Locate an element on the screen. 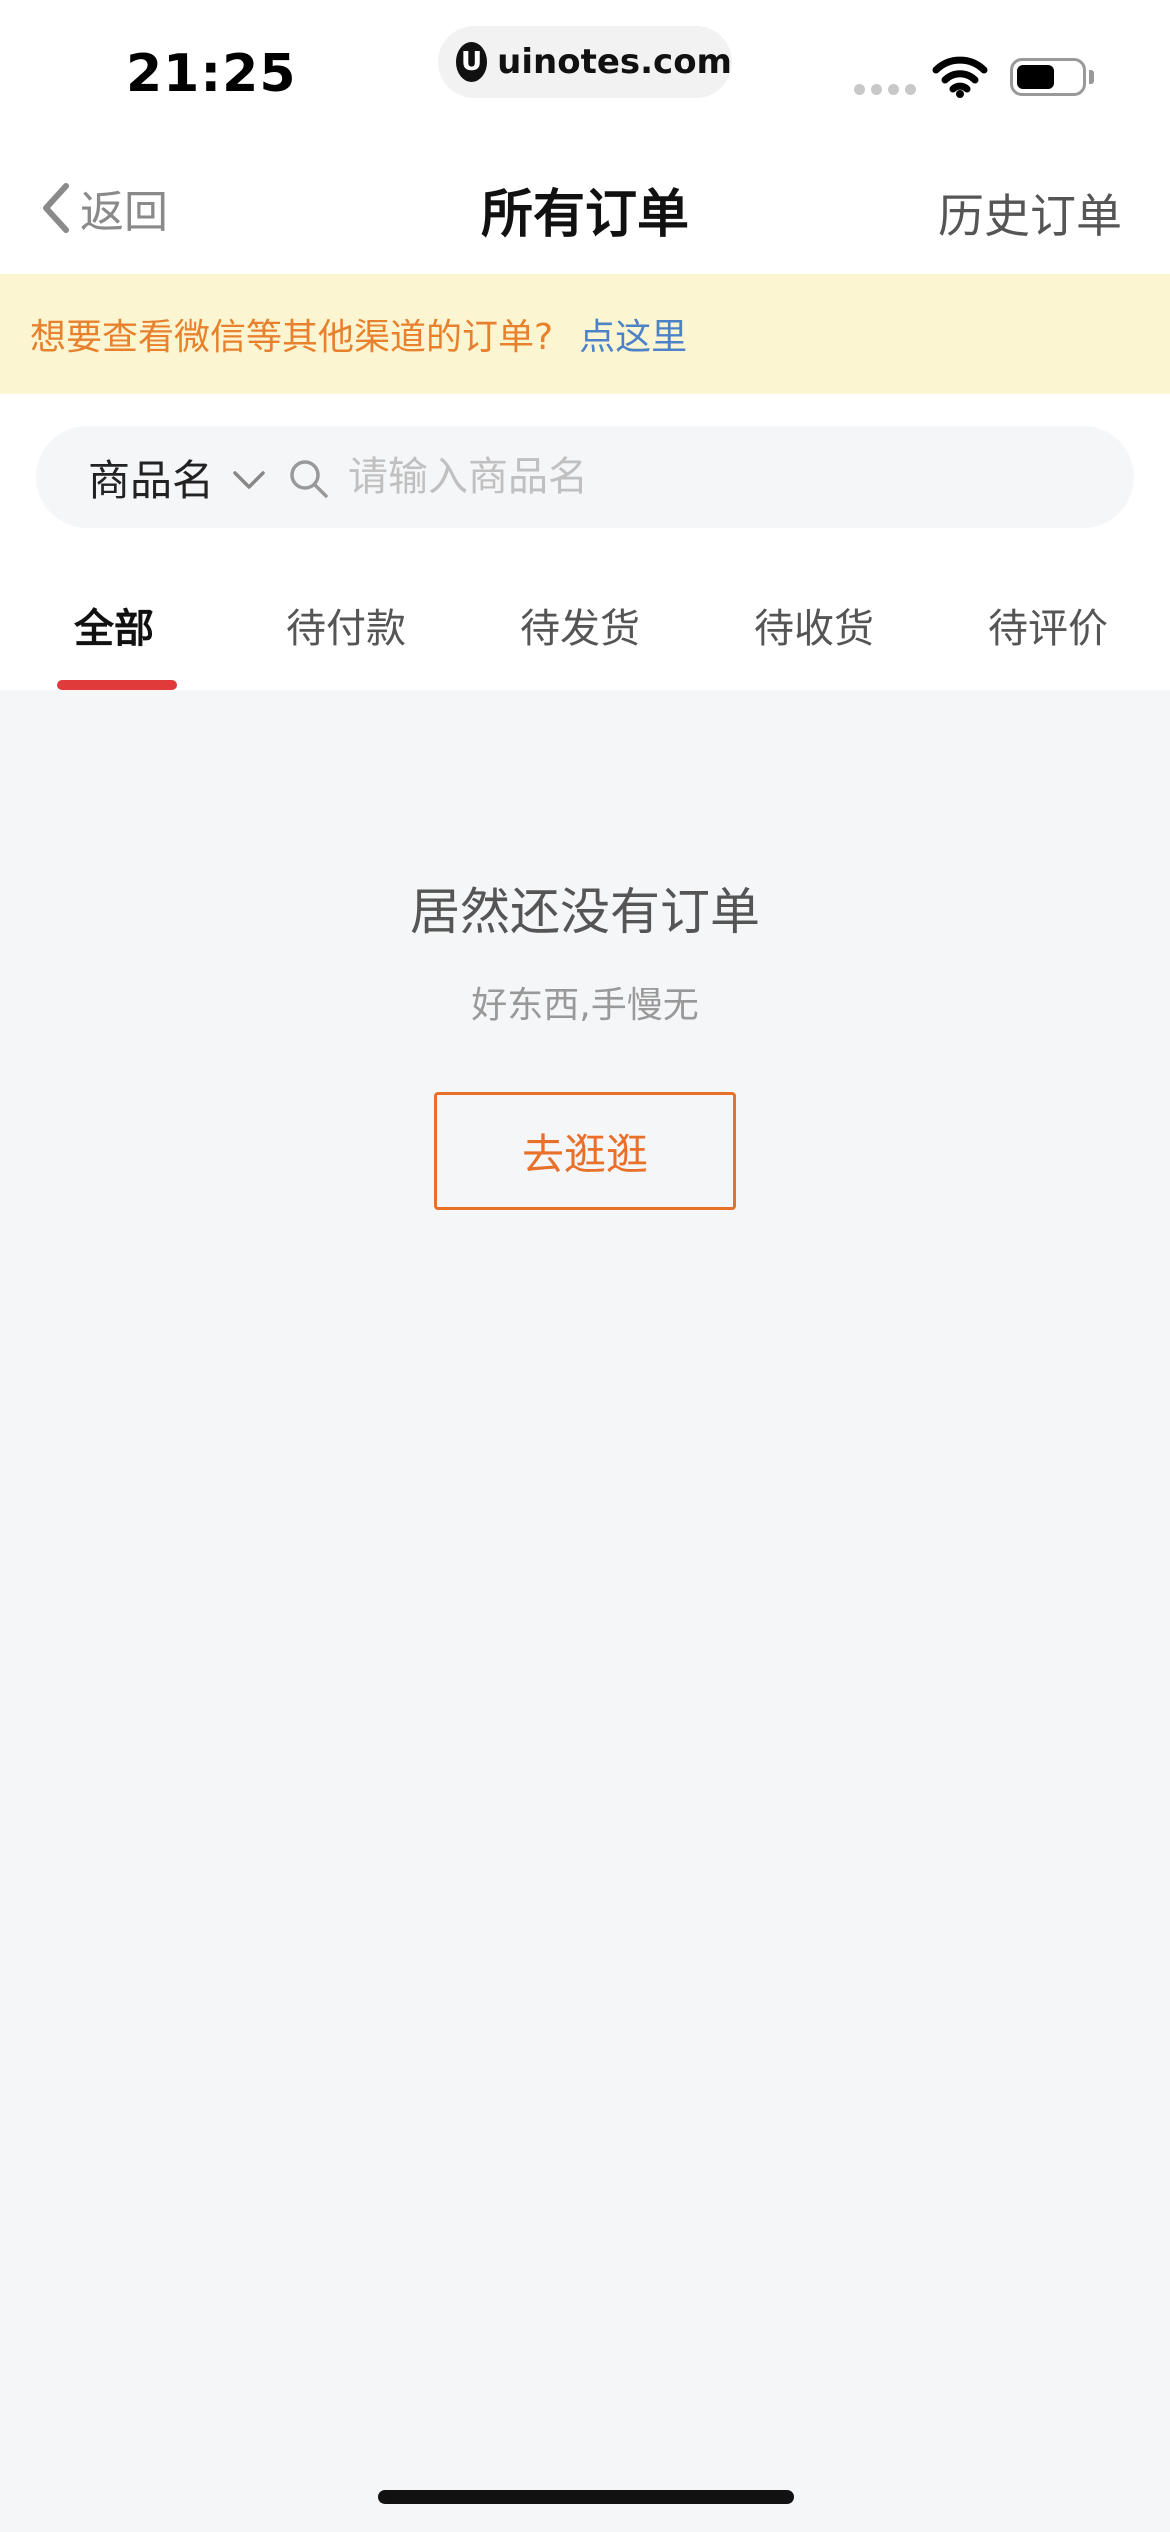 The image size is (1170, 2532). empty-state-subtitle: 好东西,手慢无 is located at coordinates (585, 1005).